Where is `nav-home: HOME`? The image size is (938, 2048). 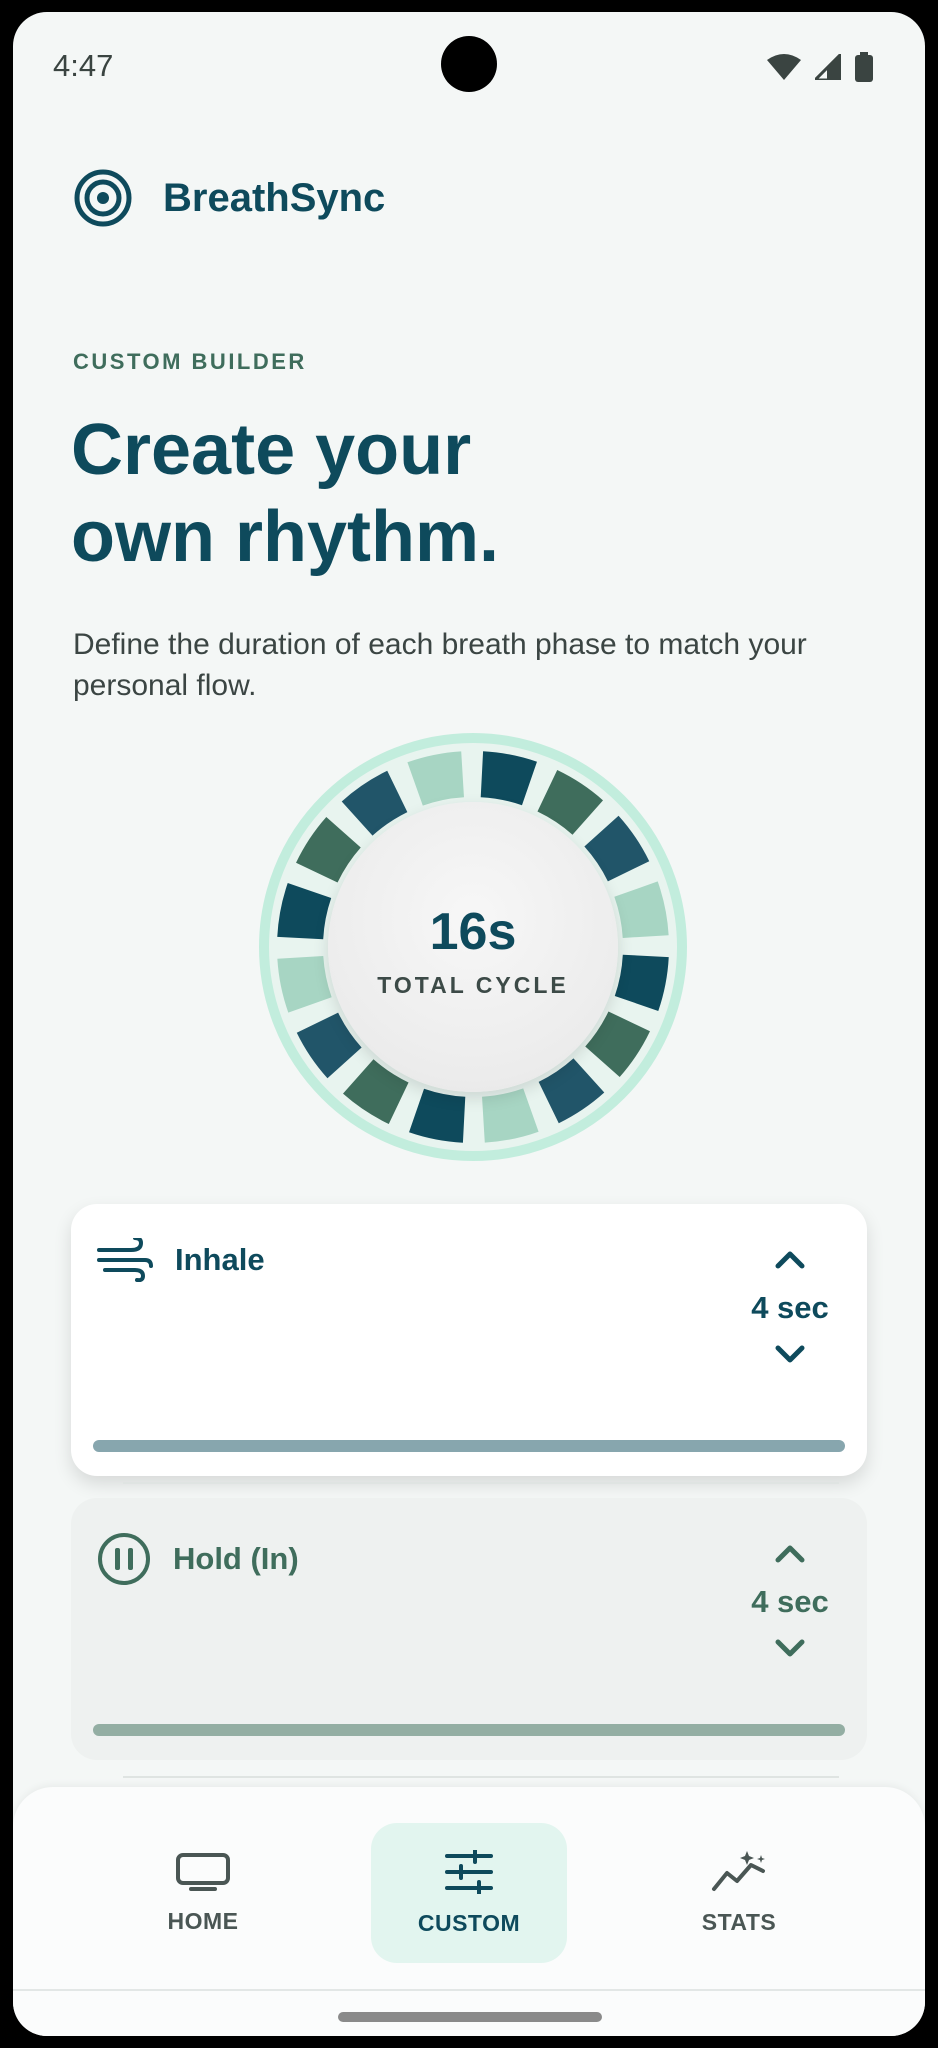
nav-home: HOME is located at coordinates (203, 1893).